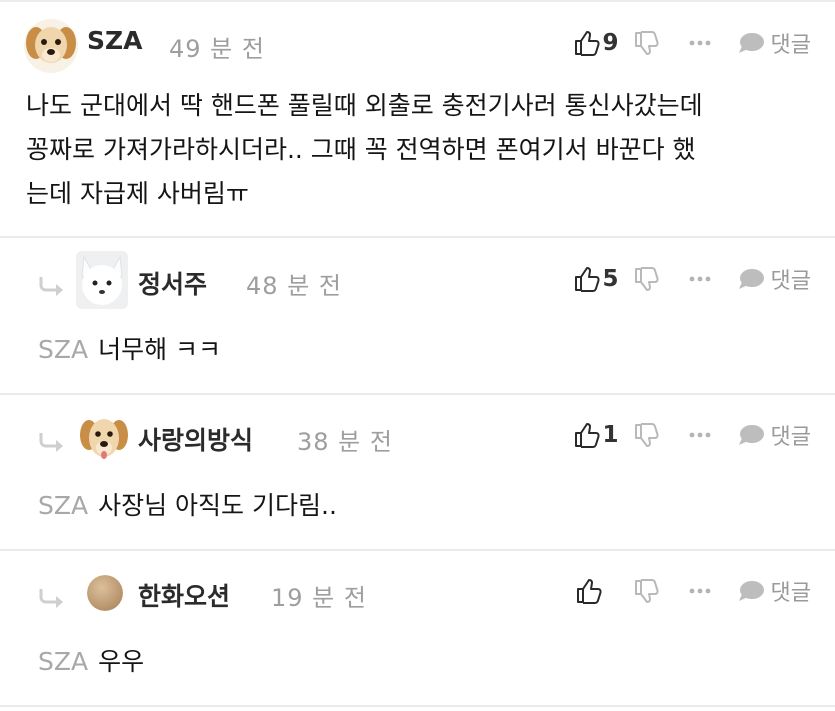 Image resolution: width=835 pixels, height=711 pixels. I want to click on white-fox-avatar, so click(102, 280).